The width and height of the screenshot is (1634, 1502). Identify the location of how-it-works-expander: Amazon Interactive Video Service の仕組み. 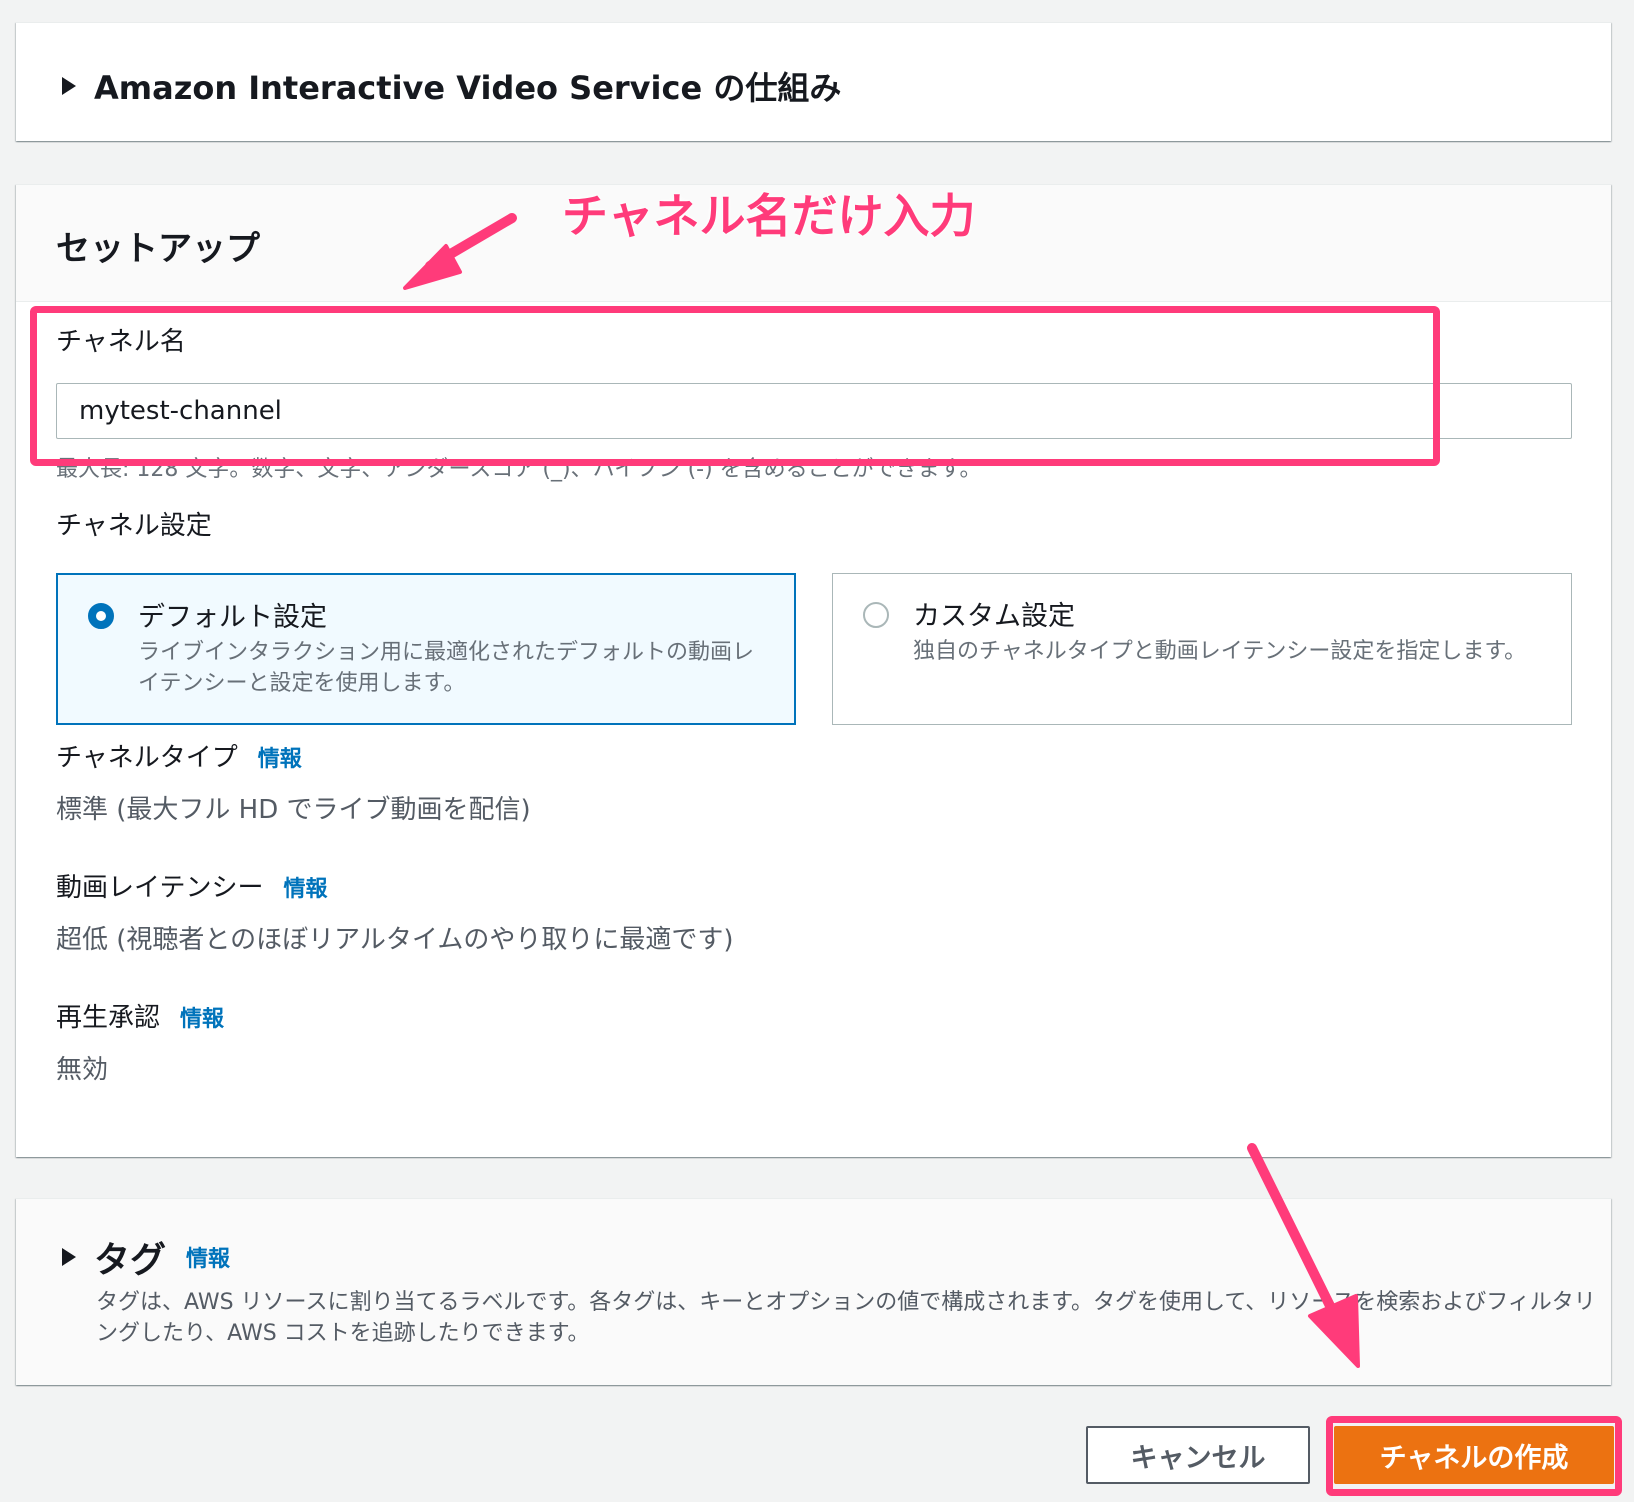
(451, 86).